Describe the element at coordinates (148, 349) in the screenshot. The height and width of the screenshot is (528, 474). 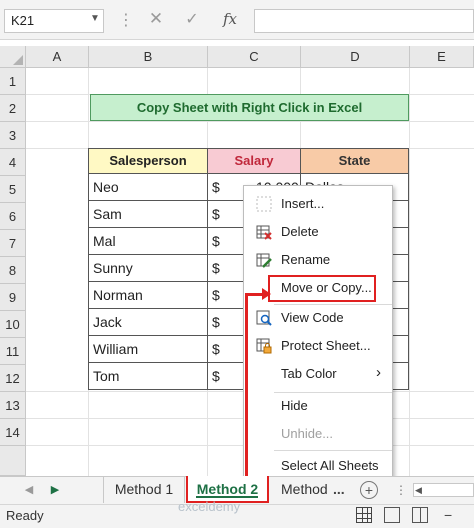
I see `cell-salesperson: William` at that location.